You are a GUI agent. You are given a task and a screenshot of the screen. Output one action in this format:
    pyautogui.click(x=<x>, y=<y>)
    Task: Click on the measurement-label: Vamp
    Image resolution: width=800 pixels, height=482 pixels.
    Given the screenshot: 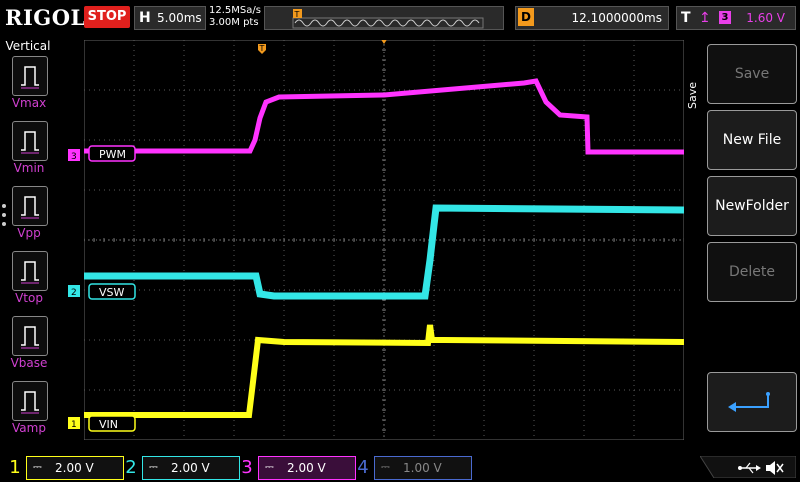 What is the action you would take?
    pyautogui.click(x=29, y=428)
    